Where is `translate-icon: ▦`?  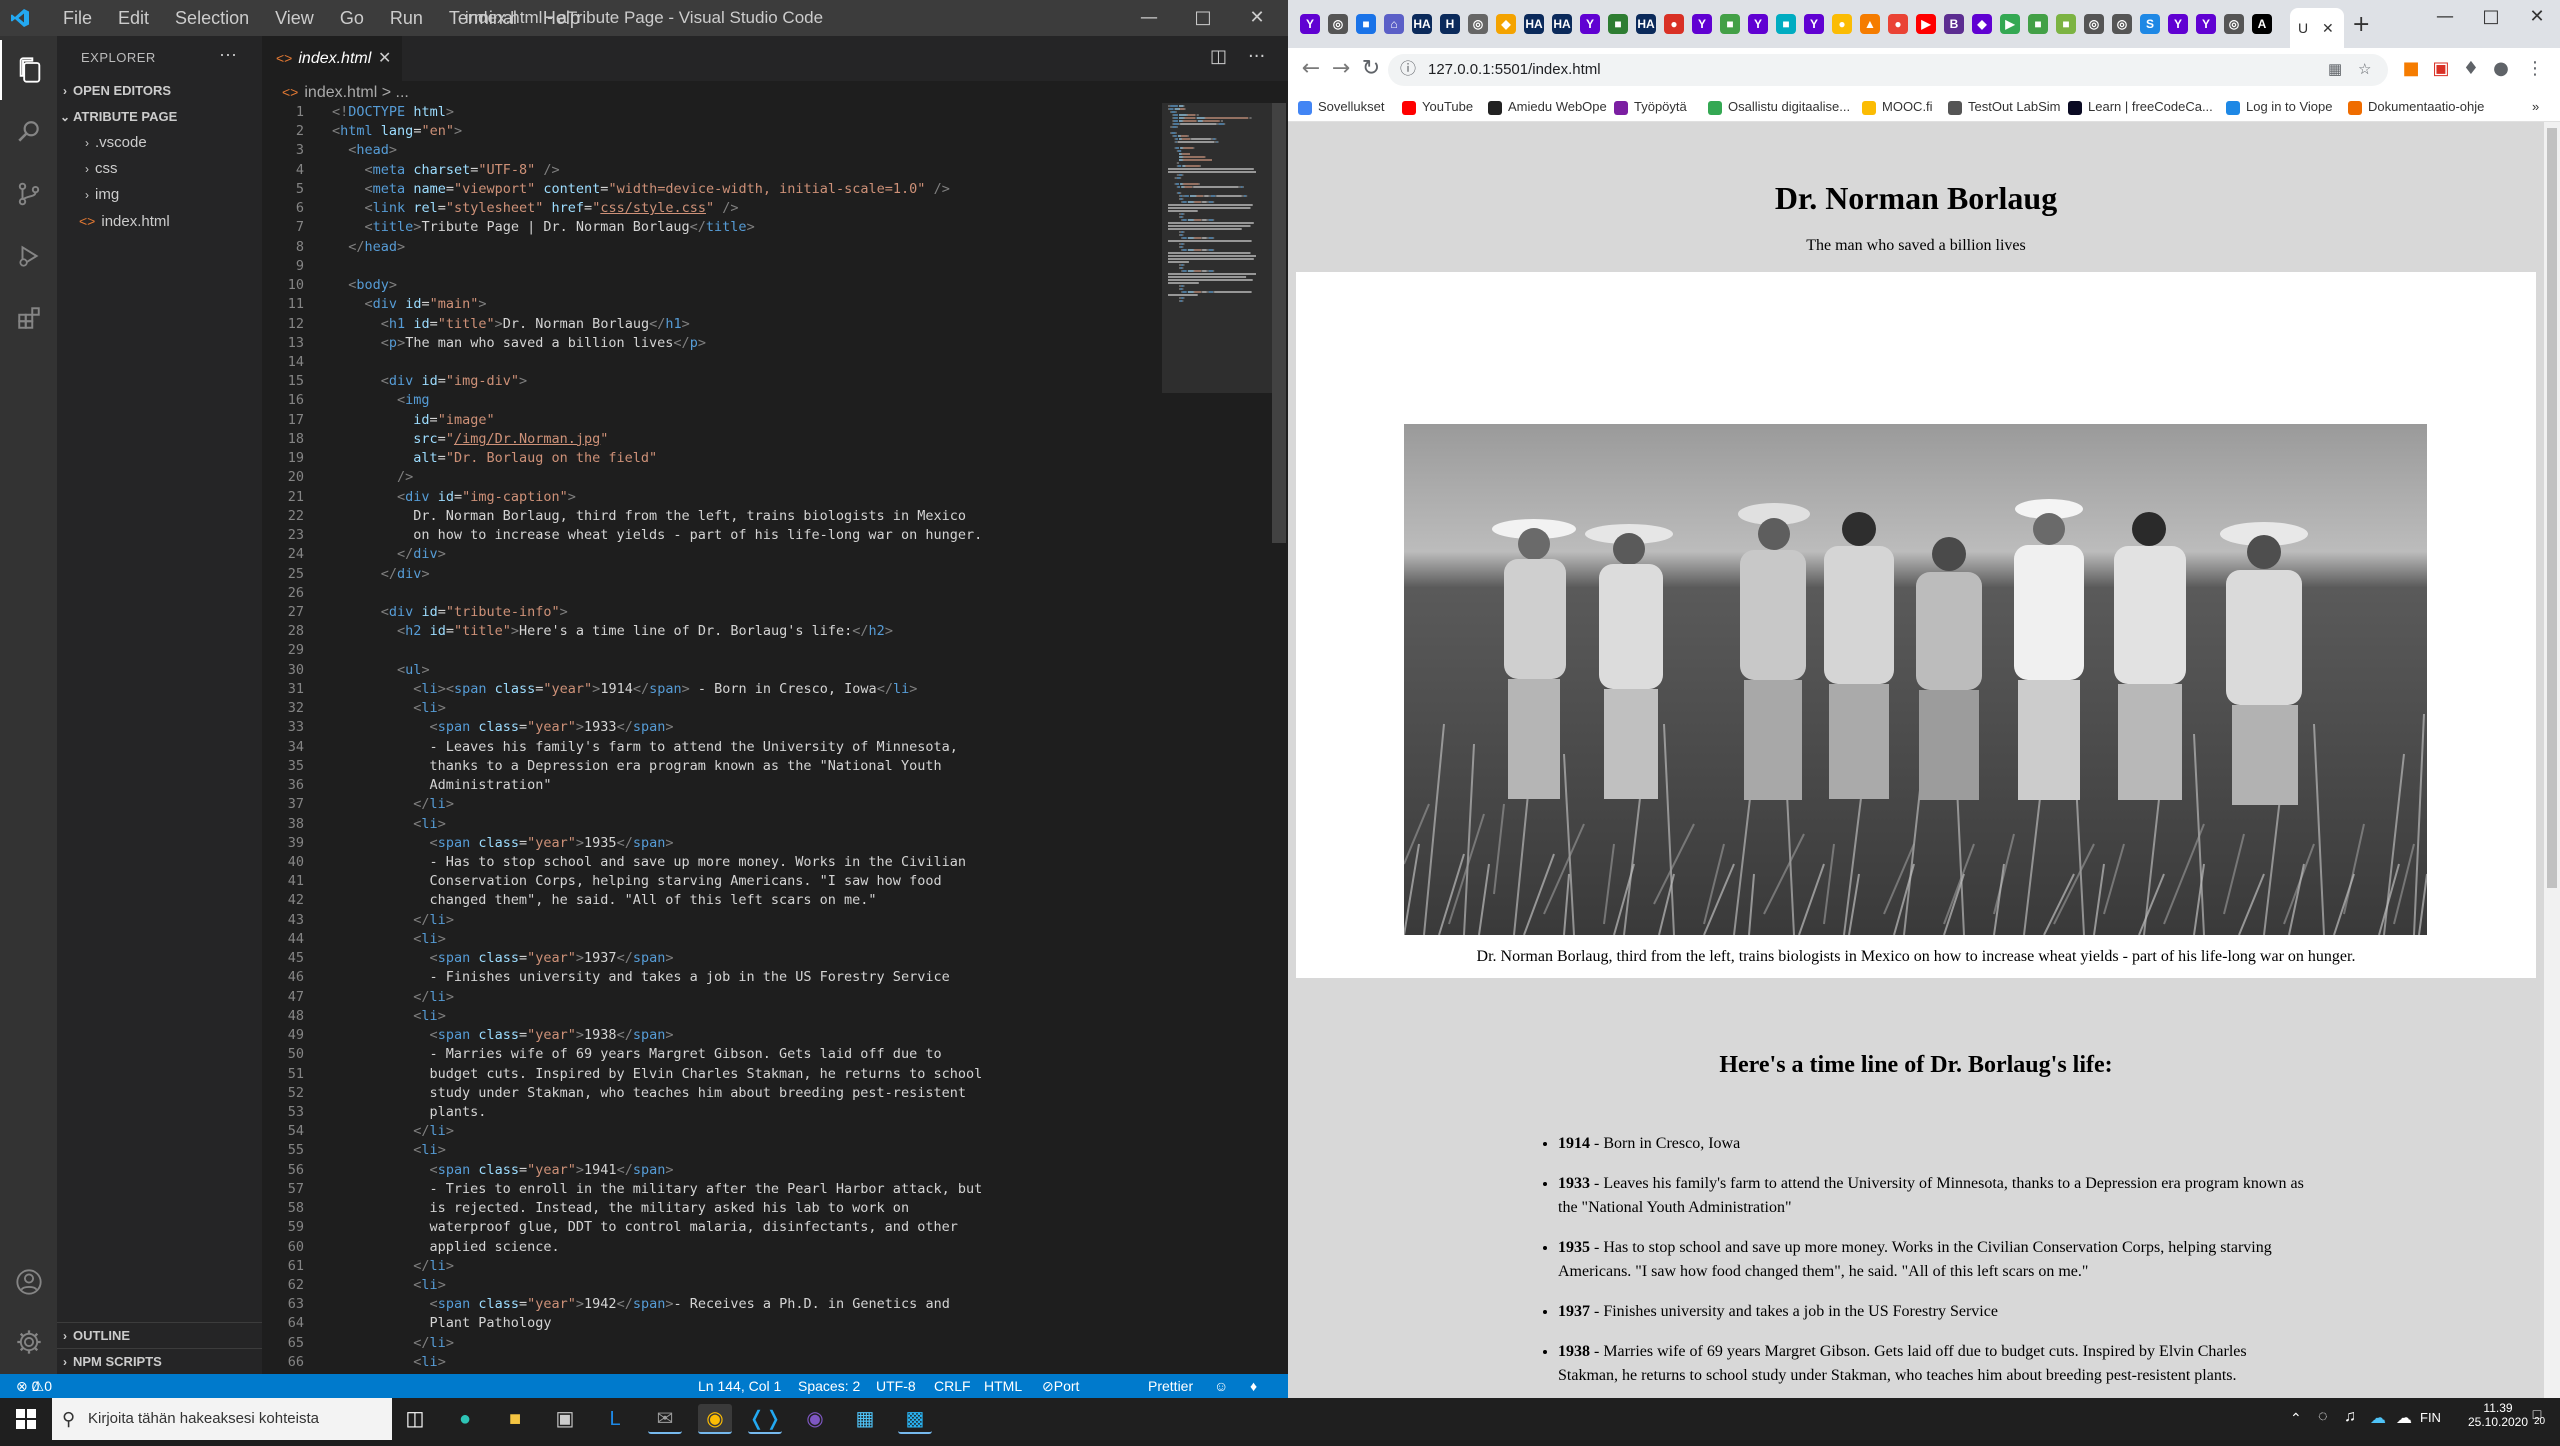
translate-icon: ▦ is located at coordinates (2335, 70).